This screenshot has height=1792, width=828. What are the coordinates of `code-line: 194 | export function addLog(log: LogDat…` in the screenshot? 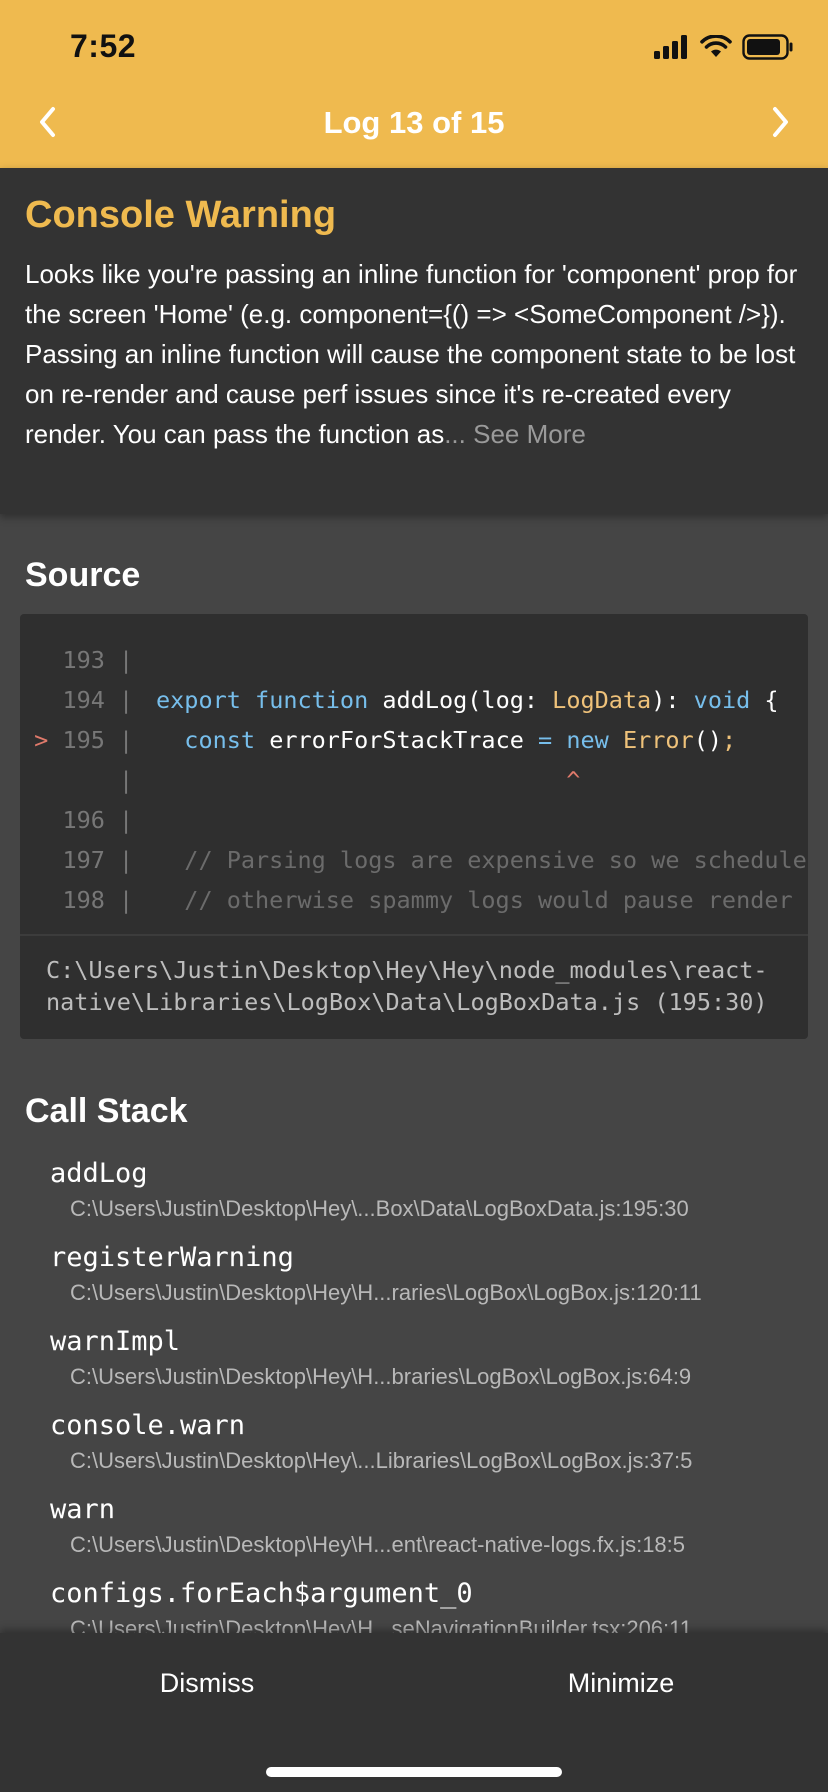 It's located at (414, 700).